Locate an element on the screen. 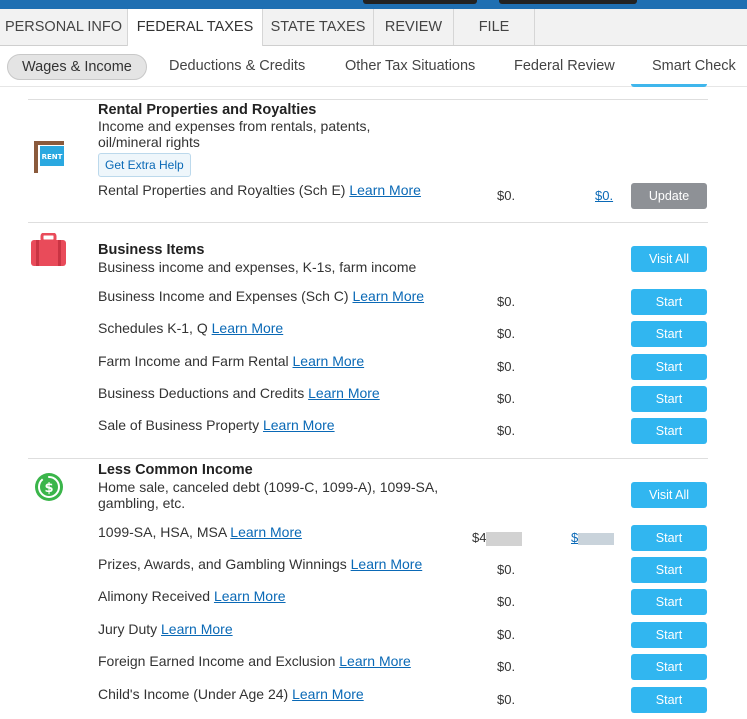  tab-file: FILE is located at coordinates (494, 27).